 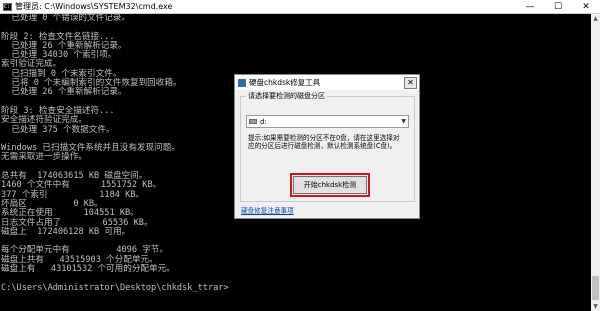 What do you see at coordinates (94, 6) in the screenshot?
I see `window-title: 管理员: C:\Windows\SYSTEM32\cmd.exe` at bounding box center [94, 6].